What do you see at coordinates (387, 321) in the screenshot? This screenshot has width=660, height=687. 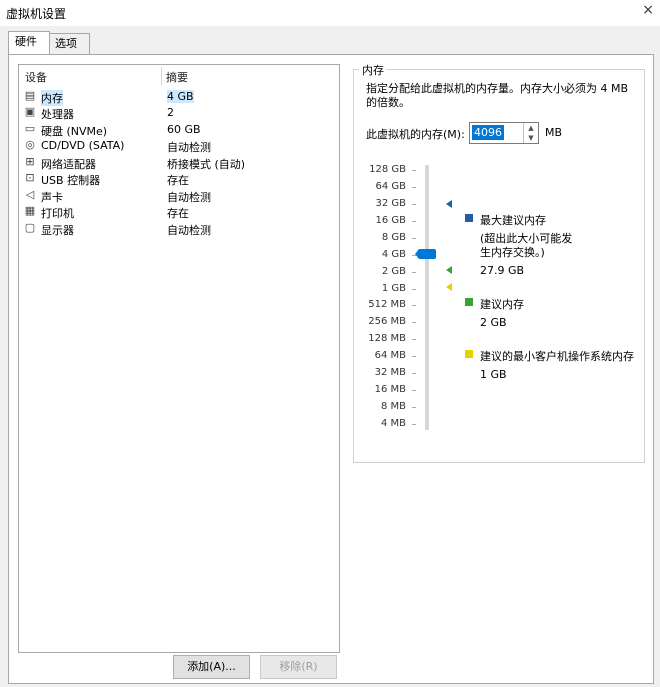 I see `scale-label: 256 MB` at bounding box center [387, 321].